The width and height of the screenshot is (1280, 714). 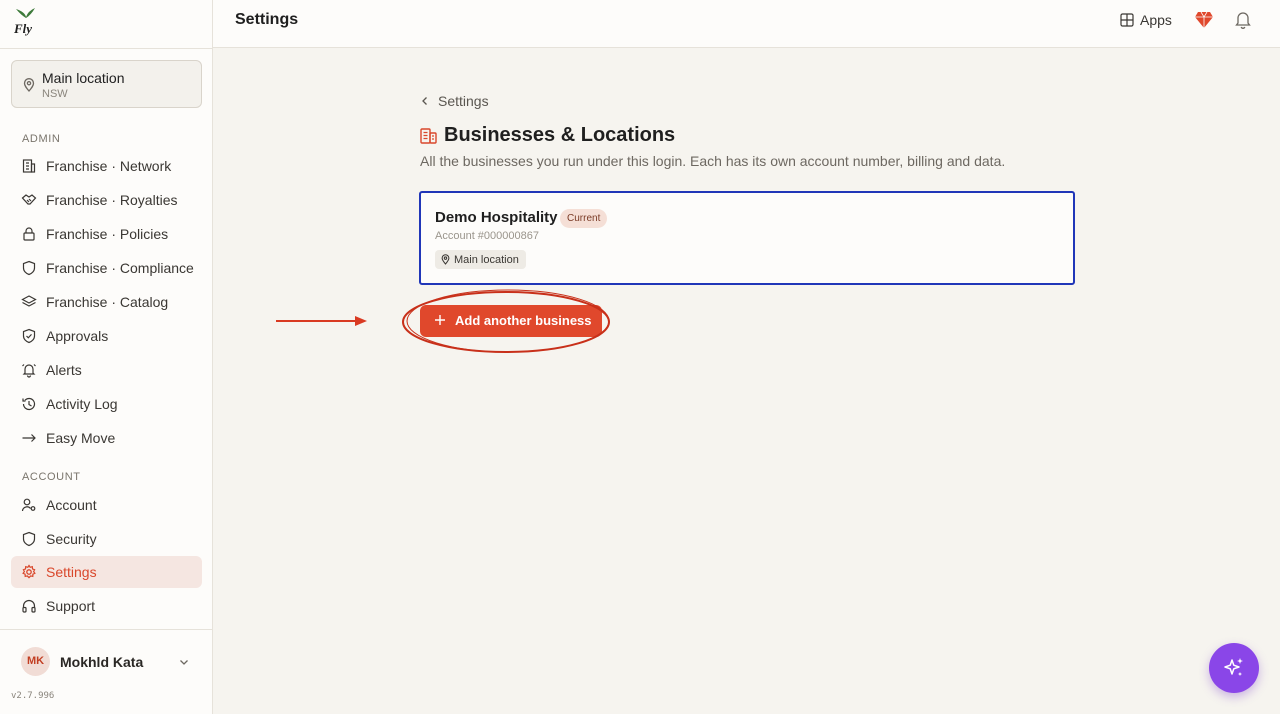 I want to click on building-icon, so click(x=29, y=166).